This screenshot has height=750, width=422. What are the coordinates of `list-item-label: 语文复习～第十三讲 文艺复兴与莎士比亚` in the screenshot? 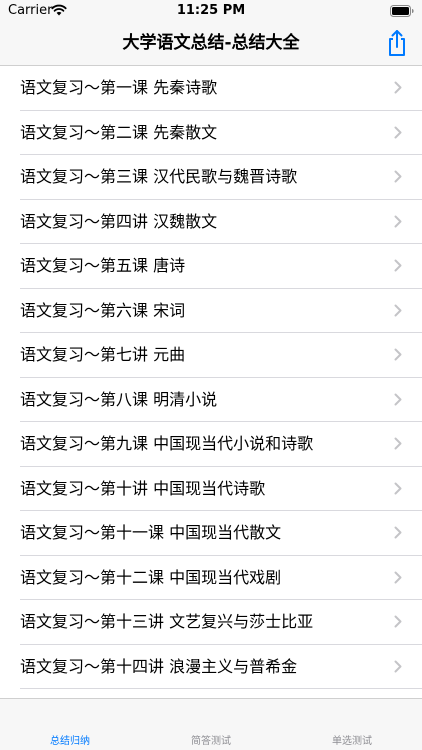 It's located at (167, 621).